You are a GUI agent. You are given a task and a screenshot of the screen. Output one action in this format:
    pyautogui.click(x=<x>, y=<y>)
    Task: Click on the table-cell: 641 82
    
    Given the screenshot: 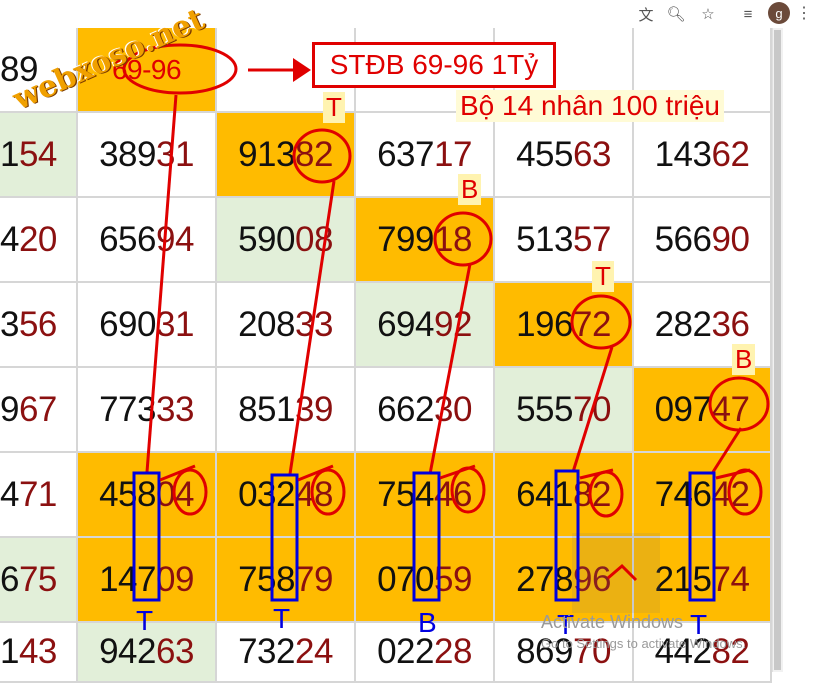 What is the action you would take?
    pyautogui.click(x=564, y=495)
    